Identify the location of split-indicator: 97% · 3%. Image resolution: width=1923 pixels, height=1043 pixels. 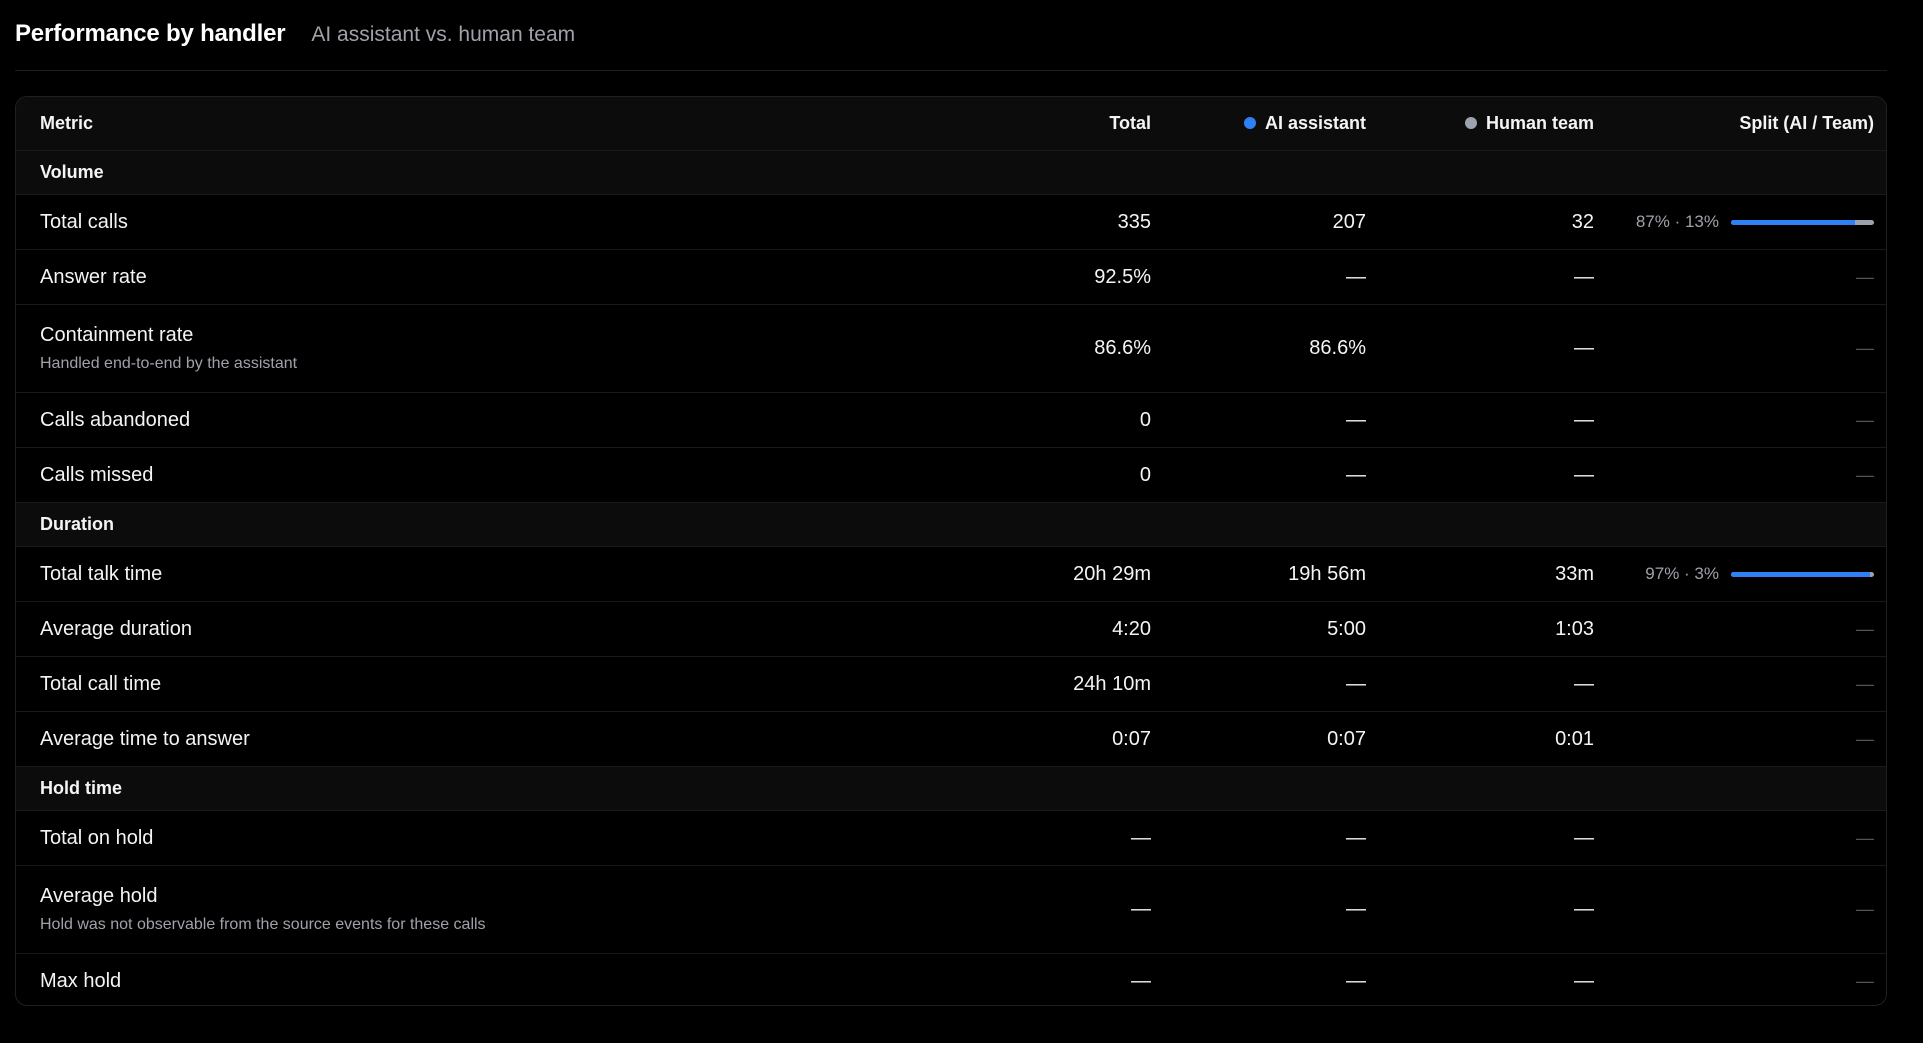
(1734, 574).